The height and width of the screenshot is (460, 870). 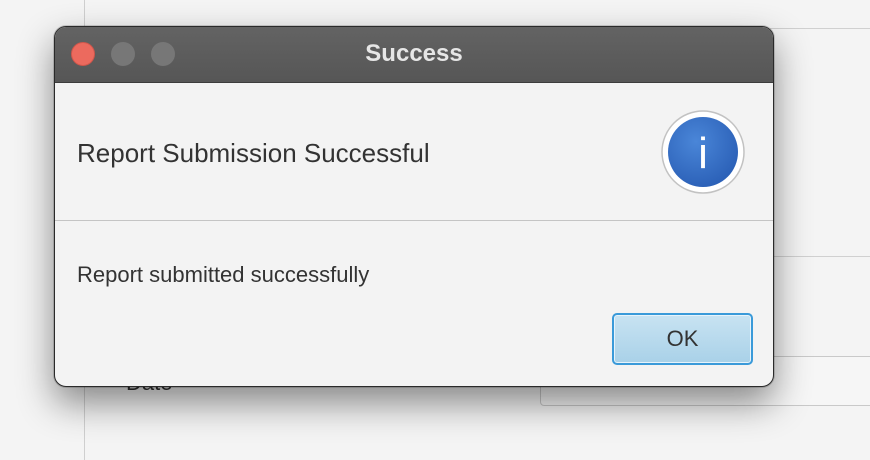 I want to click on dialog-titlebar: Success, so click(x=414, y=55).